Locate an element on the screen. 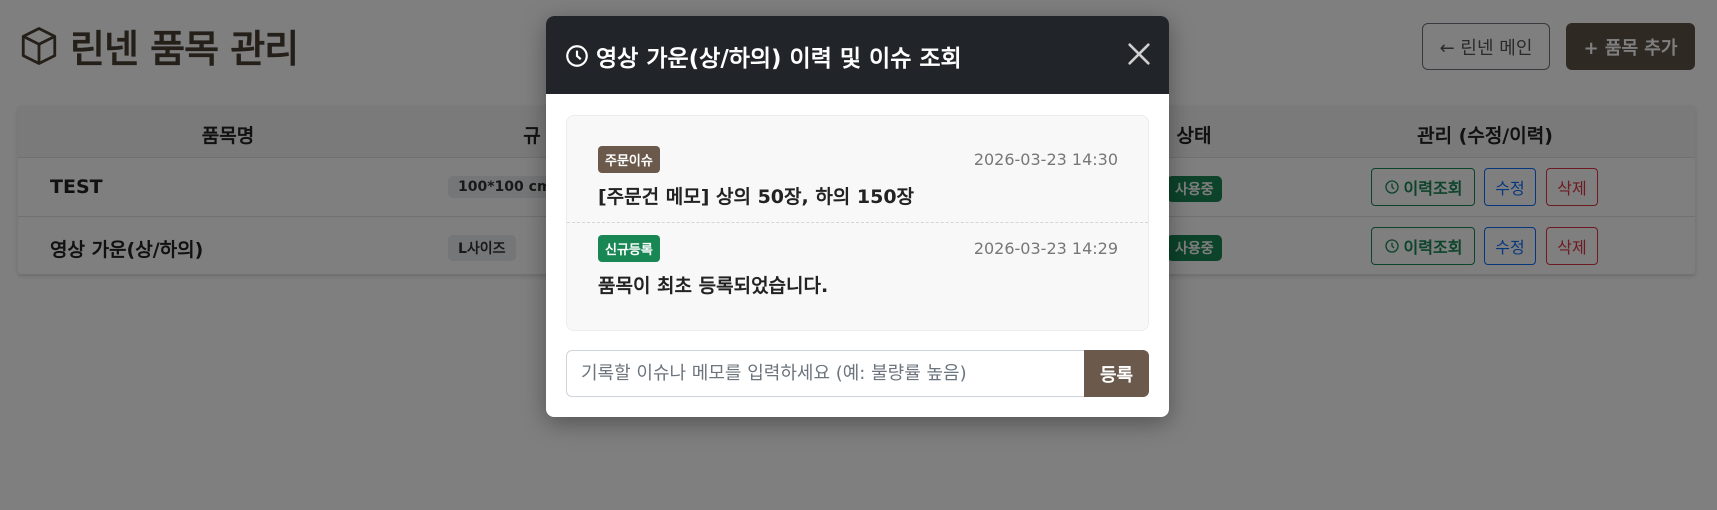 Image resolution: width=1717 pixels, height=510 pixels. clock-icon is located at coordinates (577, 56).